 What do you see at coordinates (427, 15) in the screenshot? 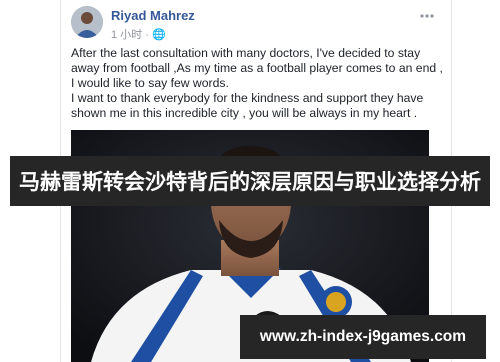
I see `more-options-icon` at bounding box center [427, 15].